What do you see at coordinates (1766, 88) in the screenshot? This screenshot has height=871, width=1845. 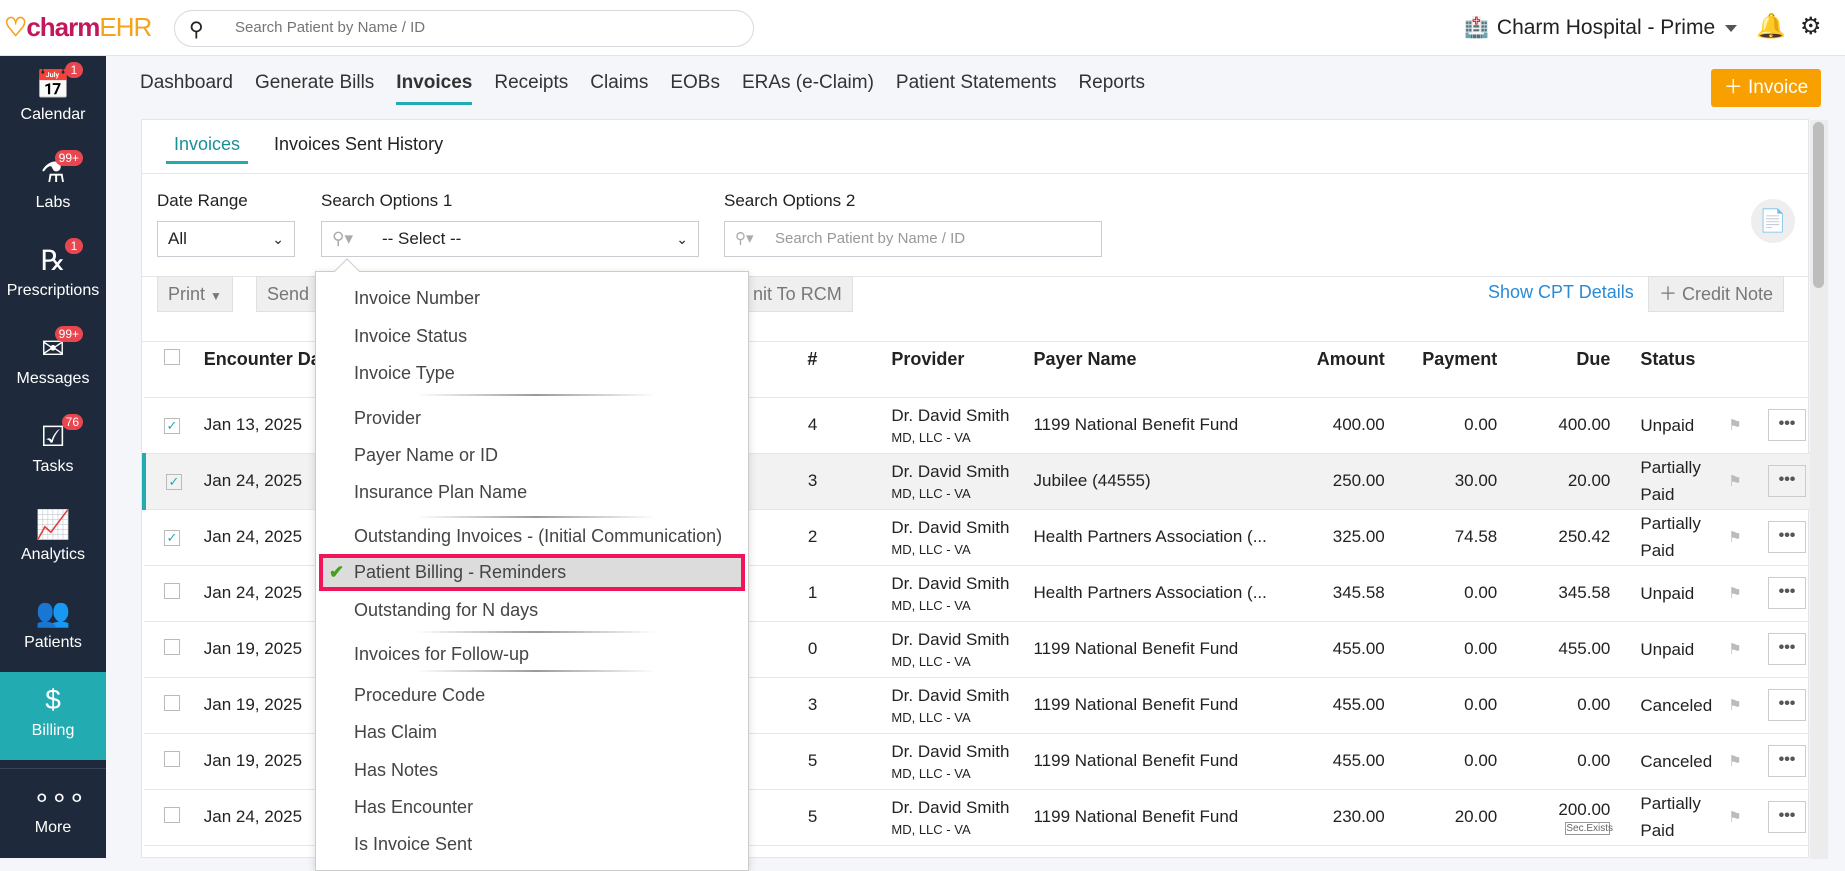 I see `add-invoice-button: ＋ Invoice` at bounding box center [1766, 88].